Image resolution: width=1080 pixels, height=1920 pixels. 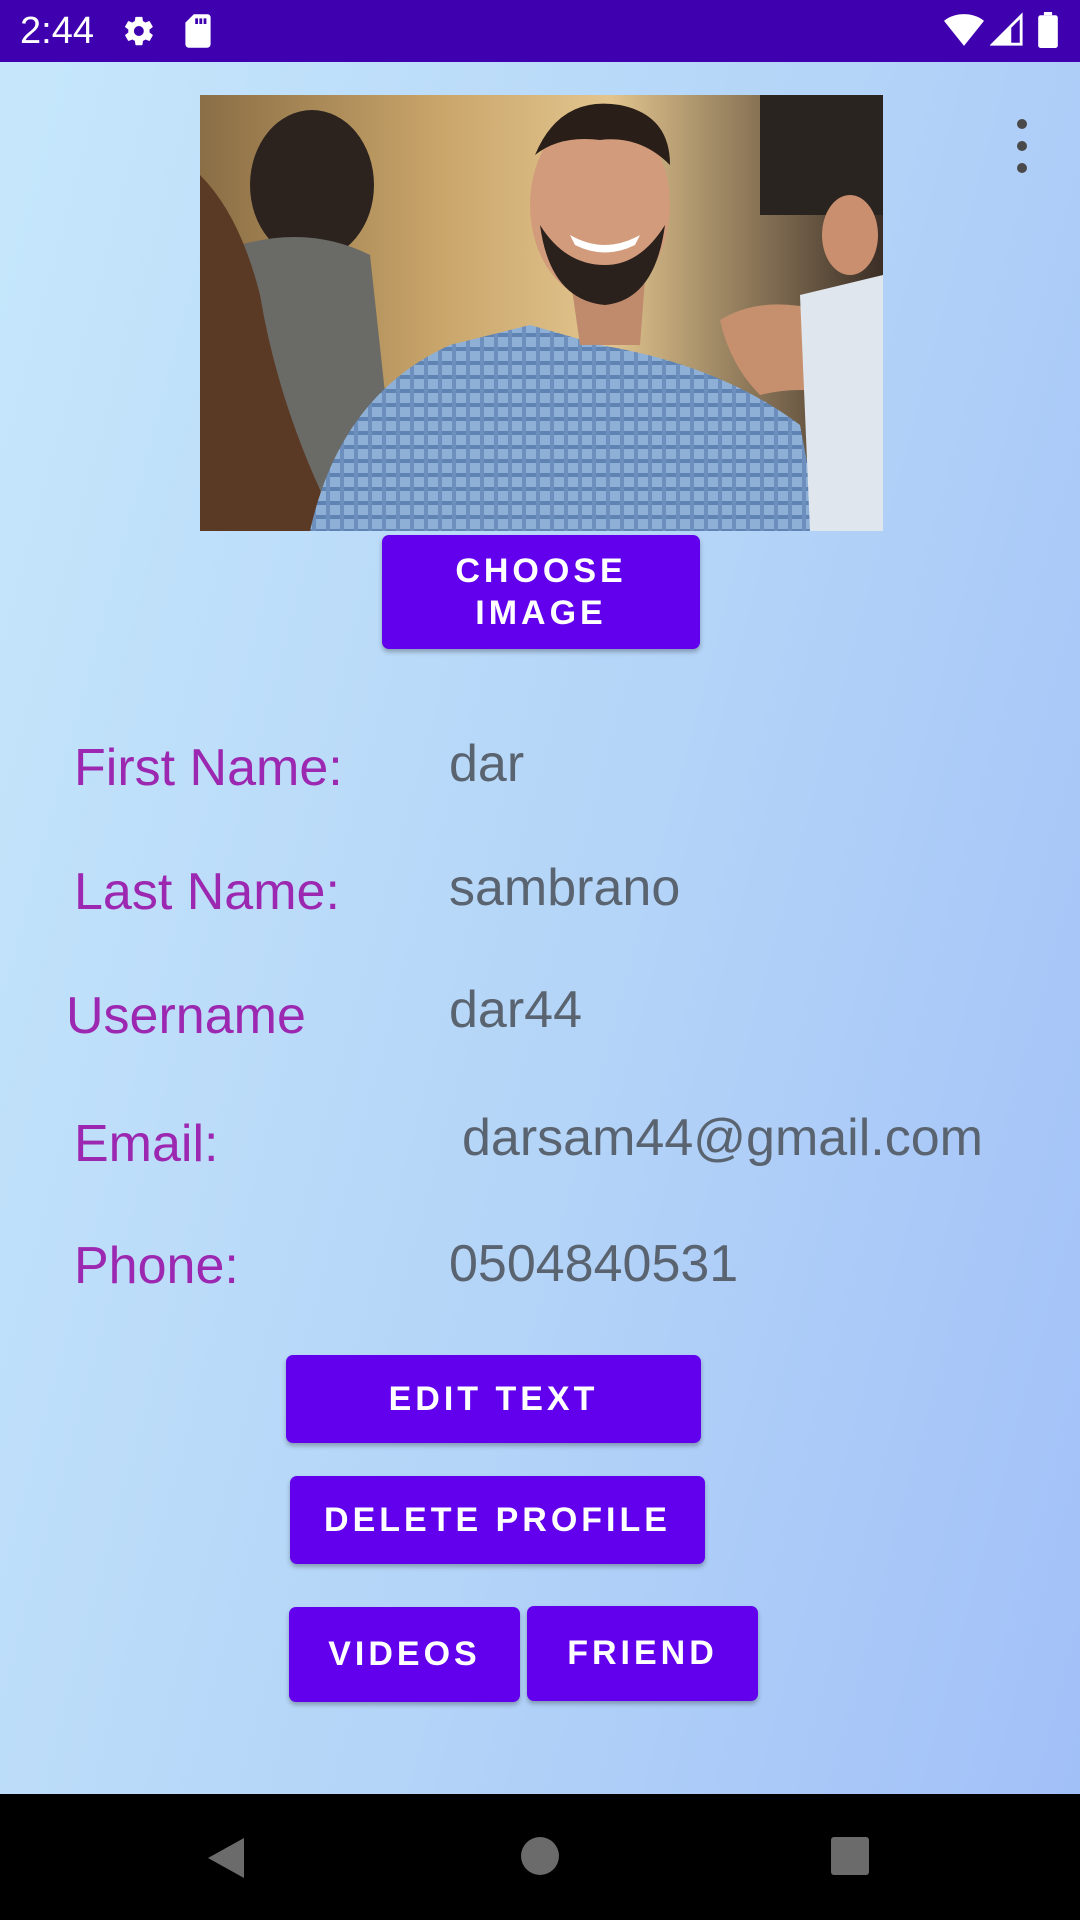 I want to click on sd-card-icon, so click(x=198, y=31).